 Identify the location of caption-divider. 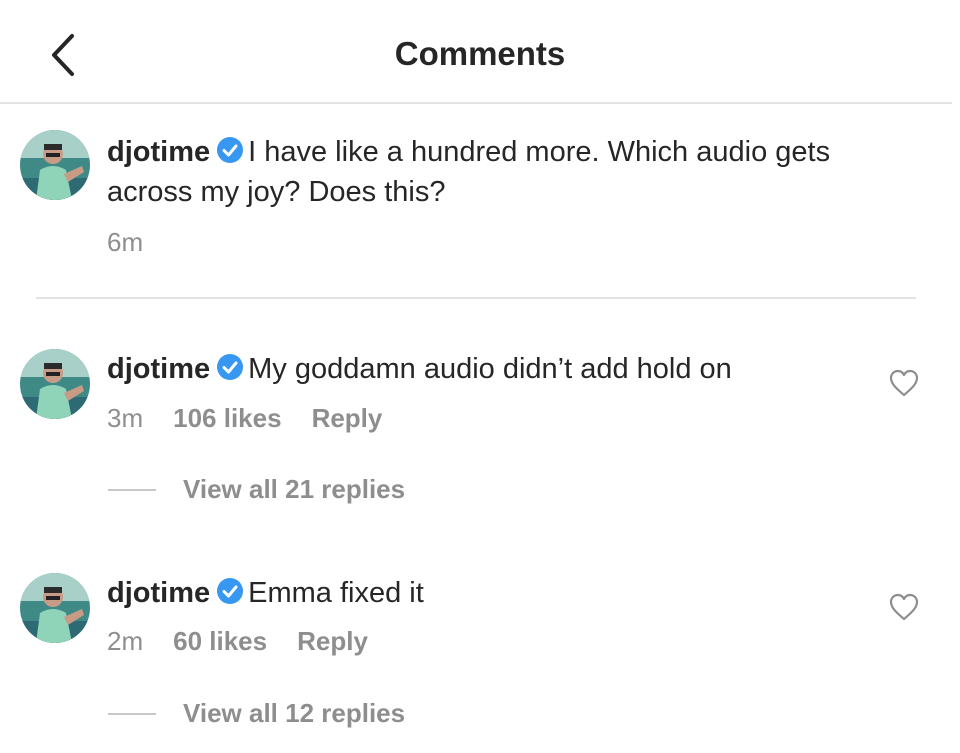
(476, 298).